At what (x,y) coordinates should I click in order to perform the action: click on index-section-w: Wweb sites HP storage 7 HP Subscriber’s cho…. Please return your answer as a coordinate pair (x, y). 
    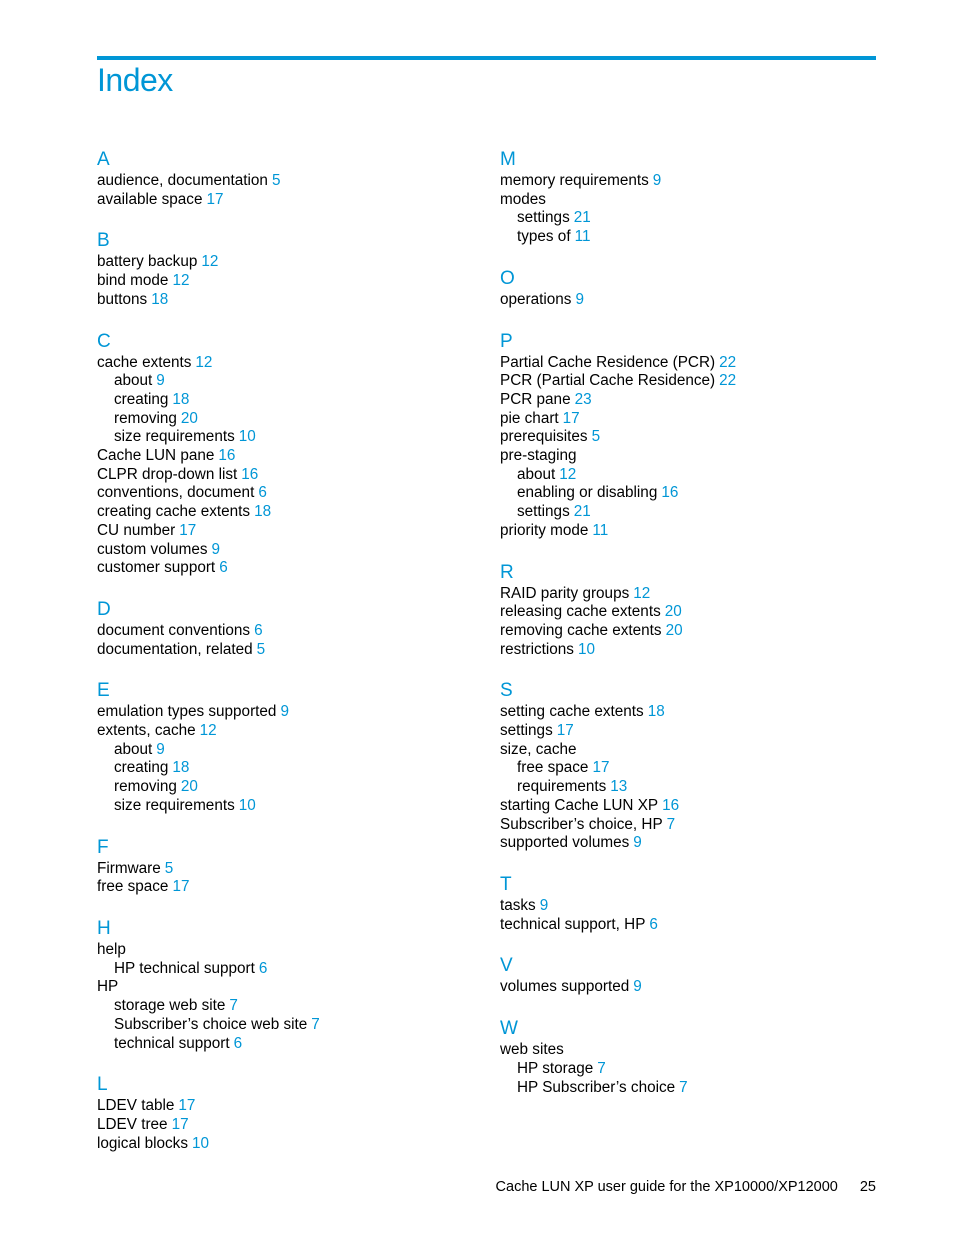
    Looking at the image, I should click on (690, 1057).